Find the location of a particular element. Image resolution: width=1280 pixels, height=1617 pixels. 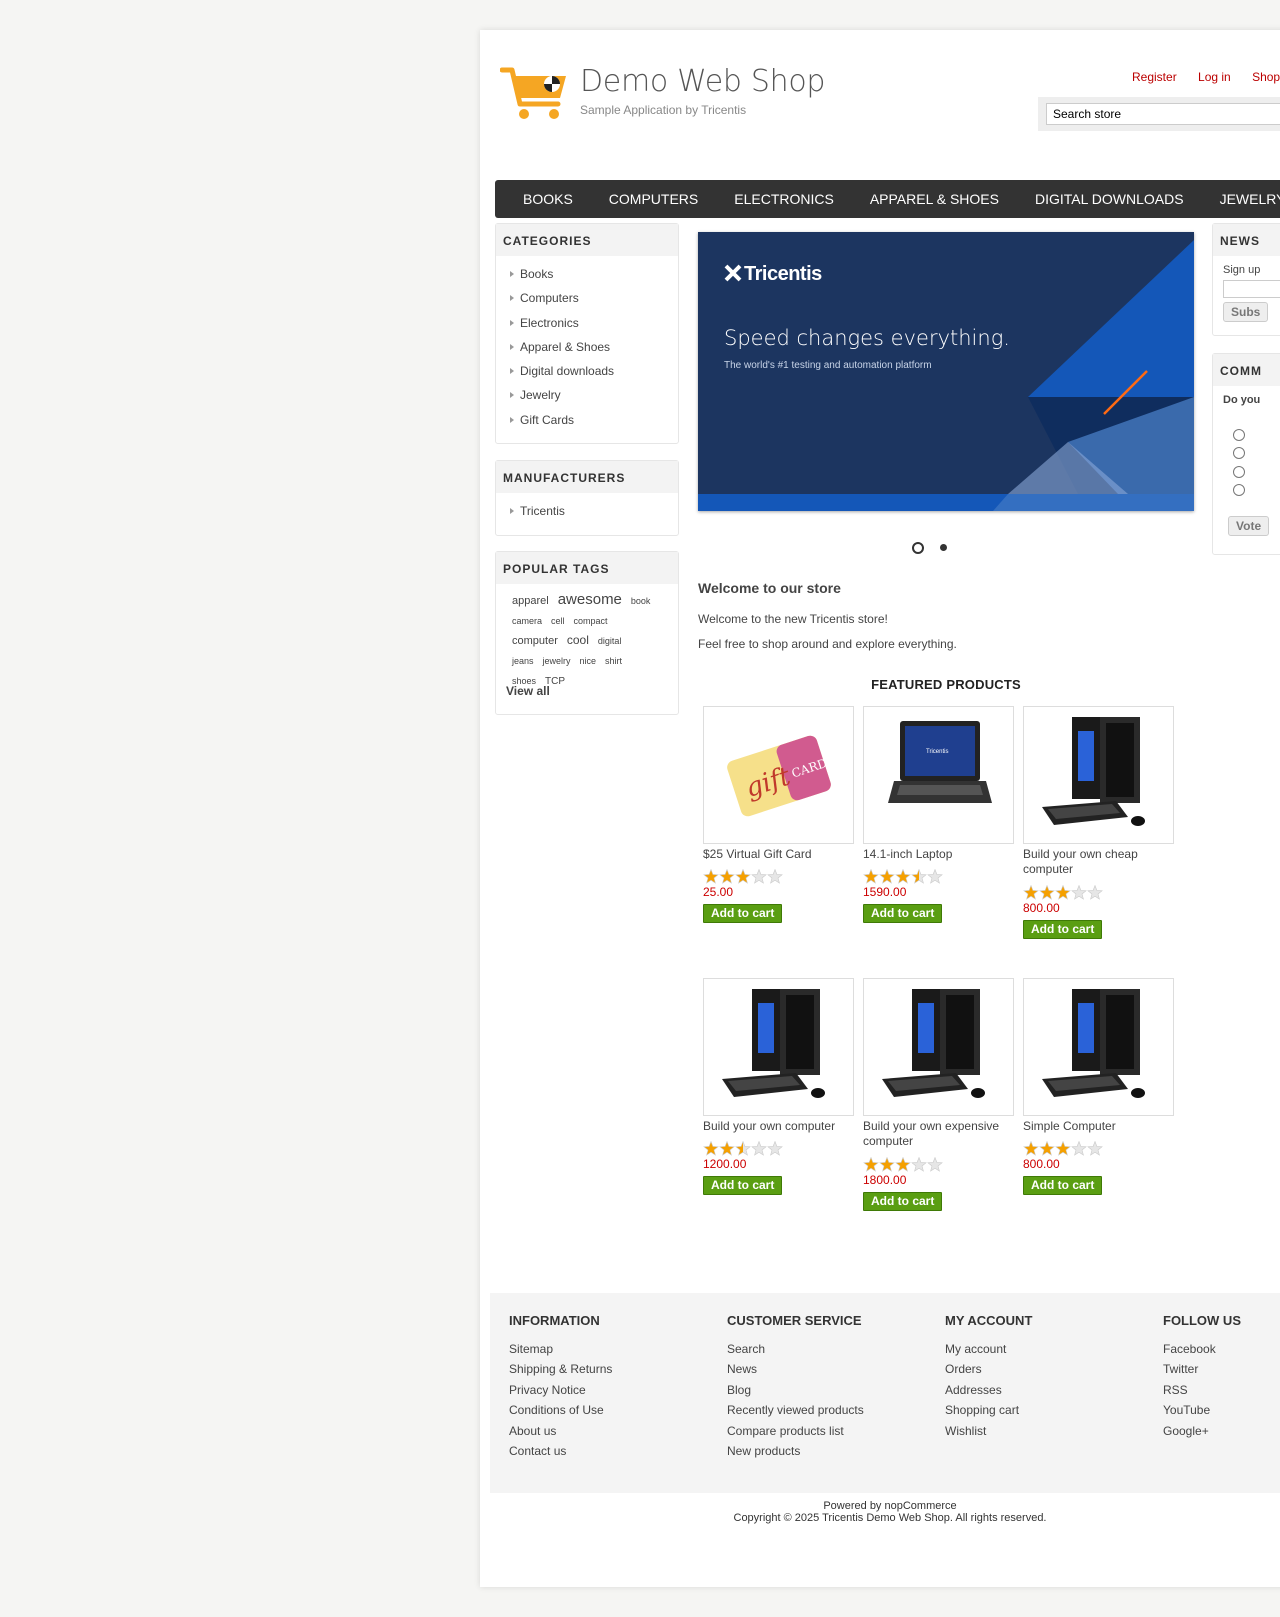

footer-heading: INFORMATION is located at coordinates (554, 1320).